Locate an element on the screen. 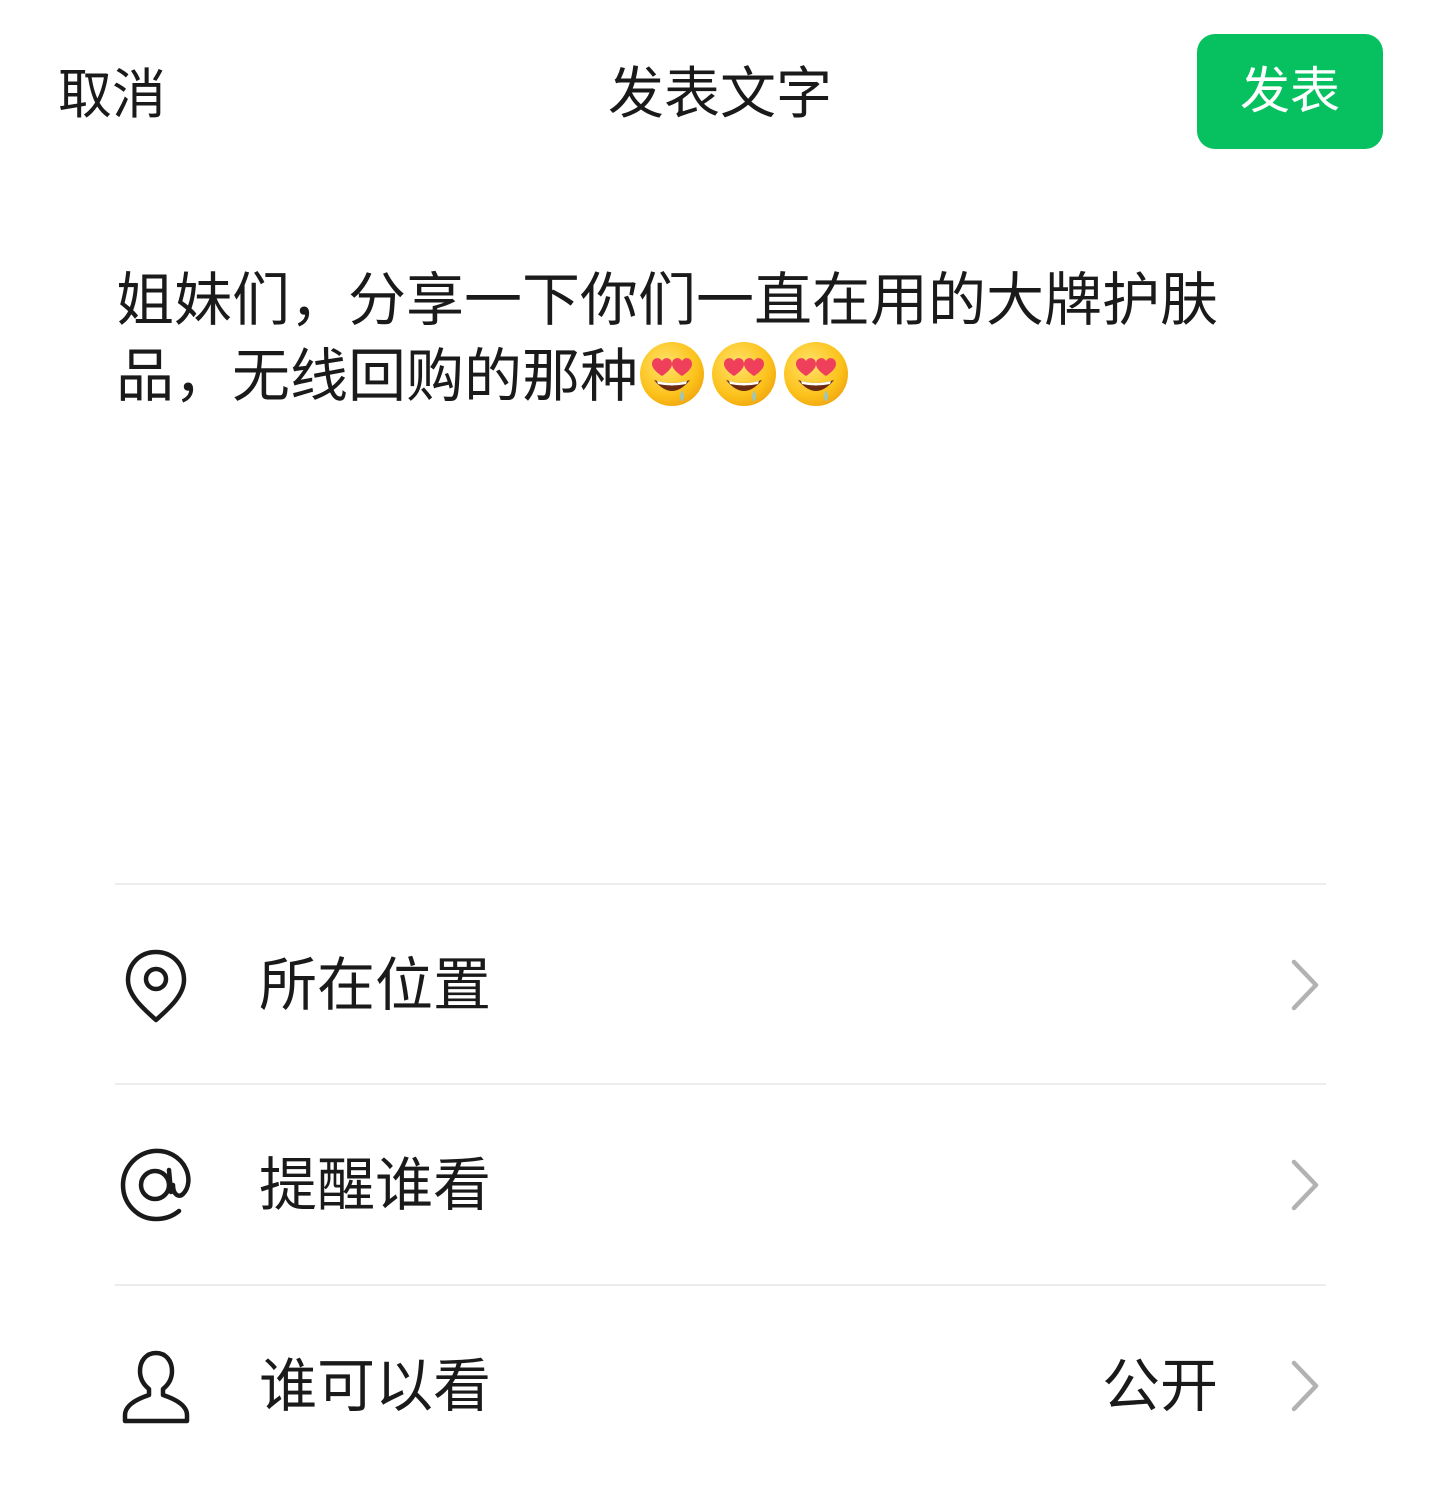 The width and height of the screenshot is (1440, 1485). post-text-area: 姐妹们，分享一下你们一直在用的大牌护肤品，无线回购的那种 is located at coordinates (721, 338).